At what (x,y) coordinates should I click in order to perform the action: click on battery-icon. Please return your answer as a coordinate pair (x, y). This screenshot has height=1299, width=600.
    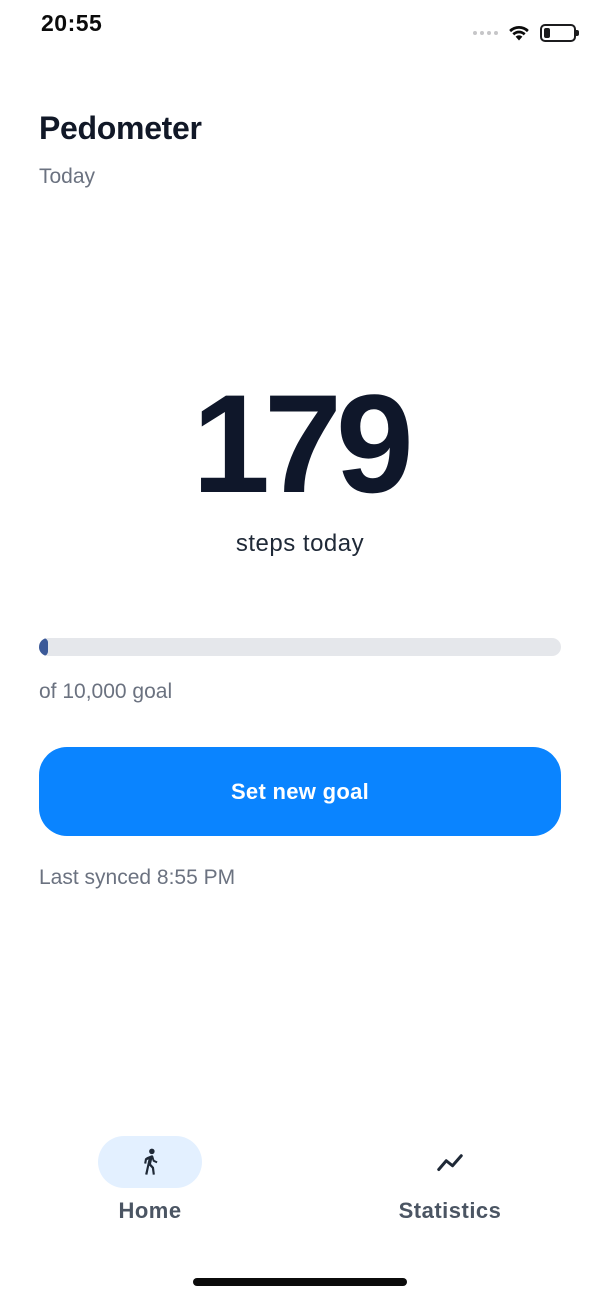
    Looking at the image, I should click on (559, 33).